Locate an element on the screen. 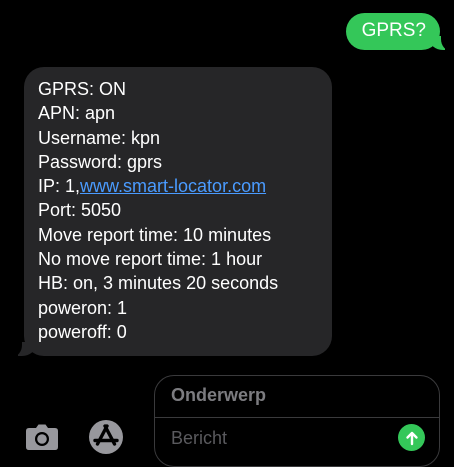 This screenshot has width=454, height=467. message-composer: Onderwerp Bericht is located at coordinates (297, 421).